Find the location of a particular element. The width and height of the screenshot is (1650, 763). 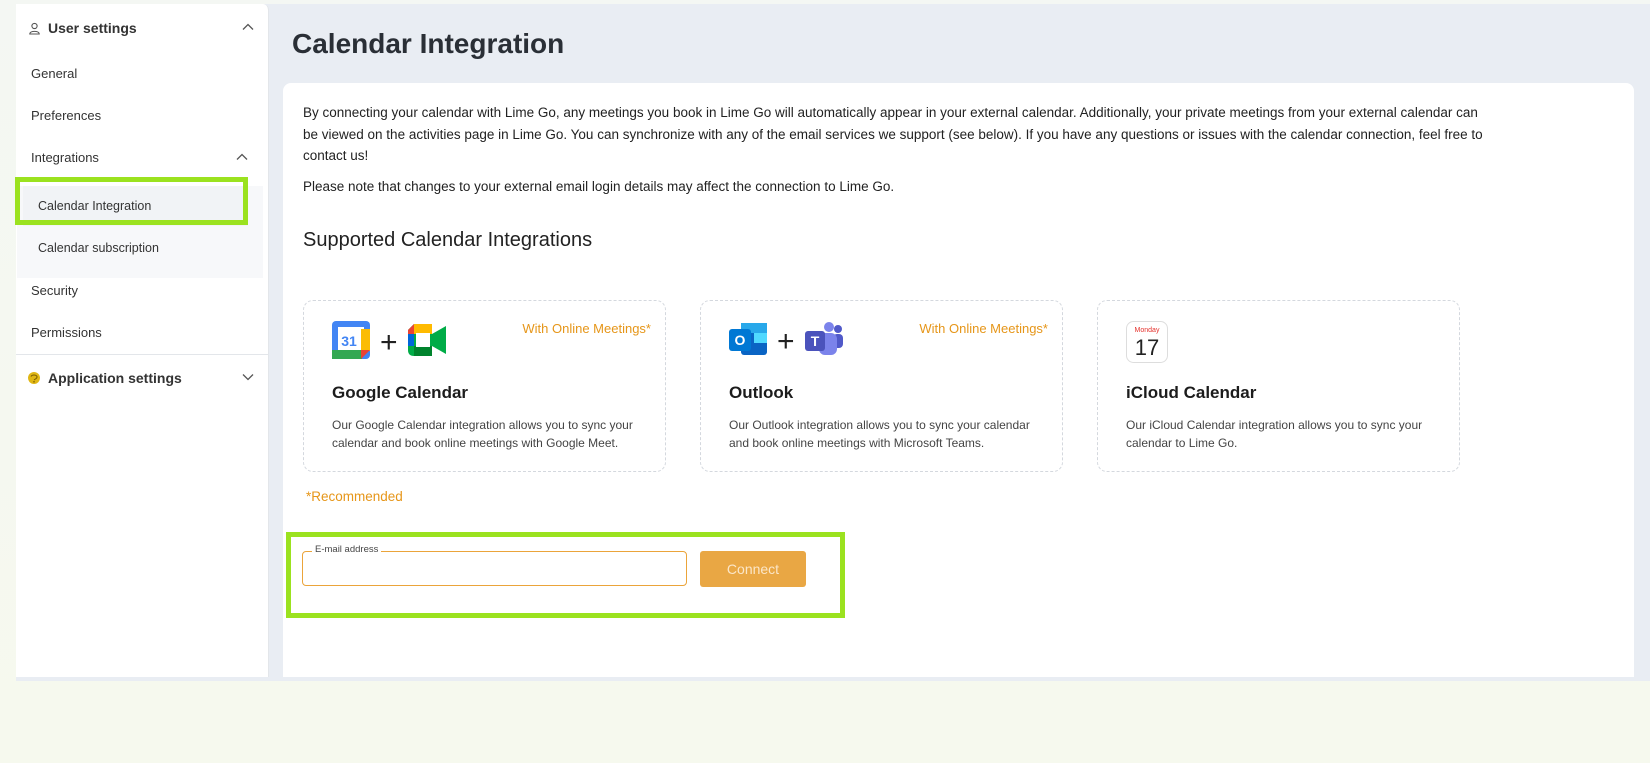

sidebar-item-label: Calendar Integration is located at coordinates (95, 206).